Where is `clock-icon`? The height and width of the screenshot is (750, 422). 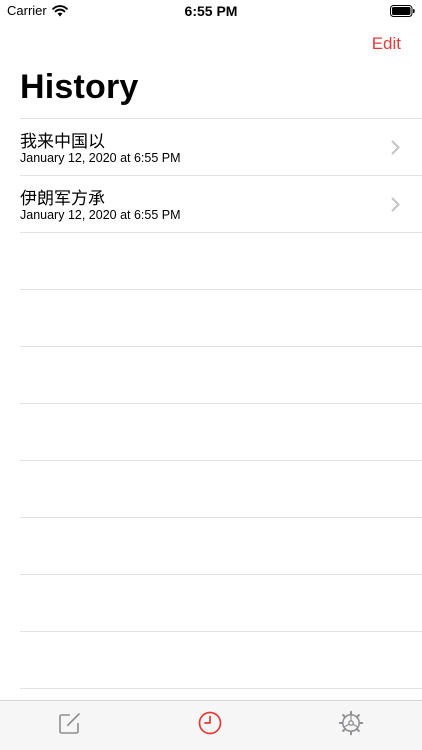 clock-icon is located at coordinates (210, 723).